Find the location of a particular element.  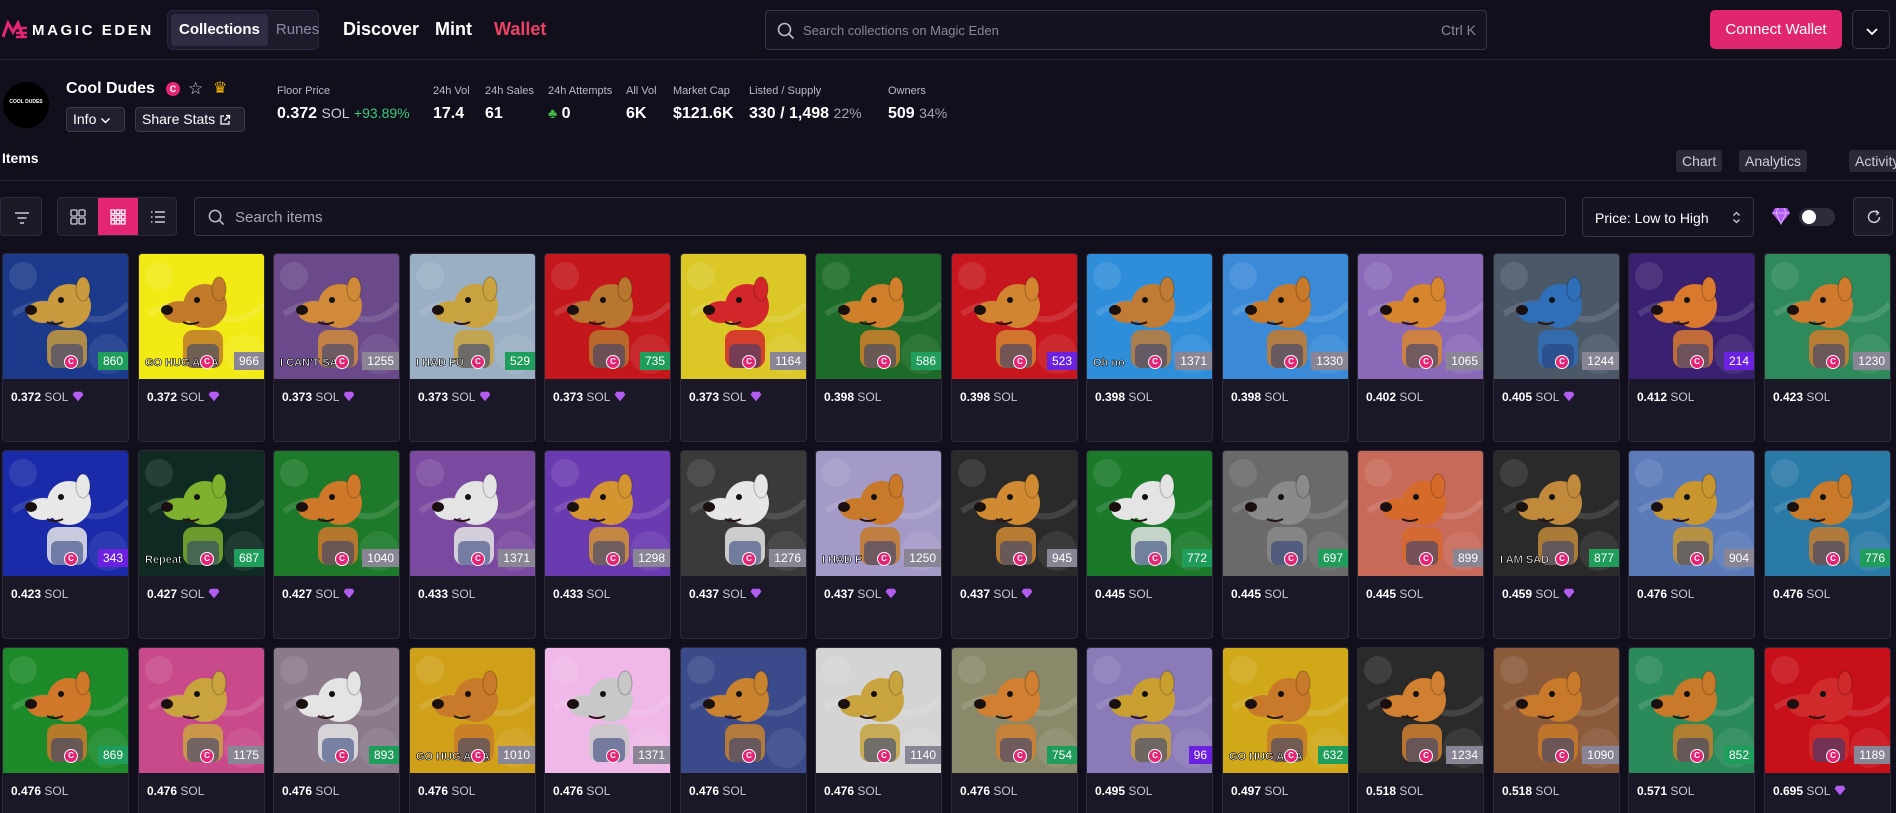

nft-card: C 1276 0.437 SOL is located at coordinates (743, 544).